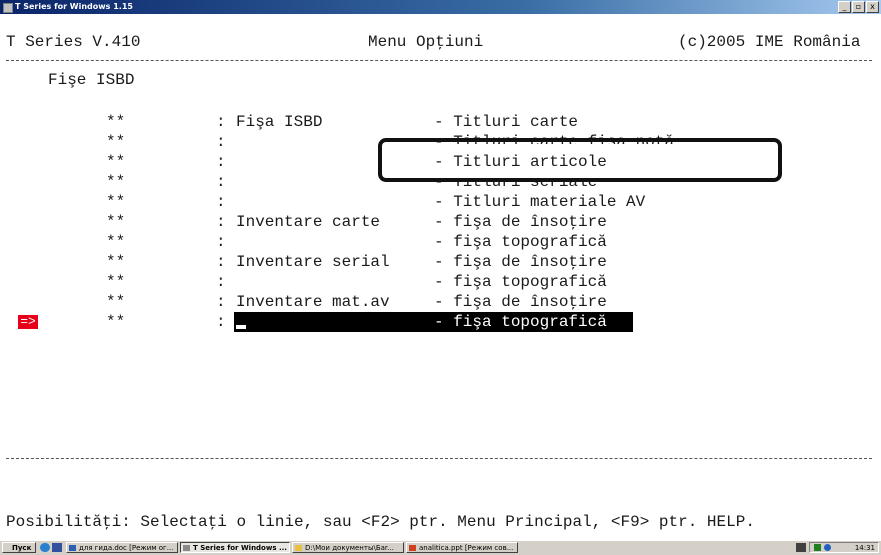 The width and height of the screenshot is (881, 555). I want to click on row-option: - Titluri carte, so click(506, 122).